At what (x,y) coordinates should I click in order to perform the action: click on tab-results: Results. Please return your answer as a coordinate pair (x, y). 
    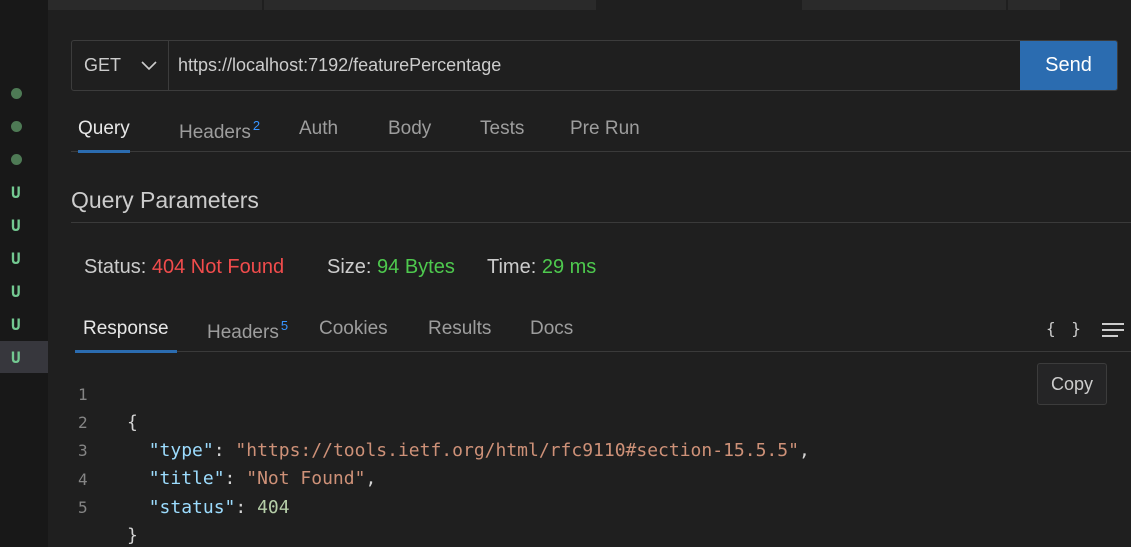
    Looking at the image, I should click on (459, 330).